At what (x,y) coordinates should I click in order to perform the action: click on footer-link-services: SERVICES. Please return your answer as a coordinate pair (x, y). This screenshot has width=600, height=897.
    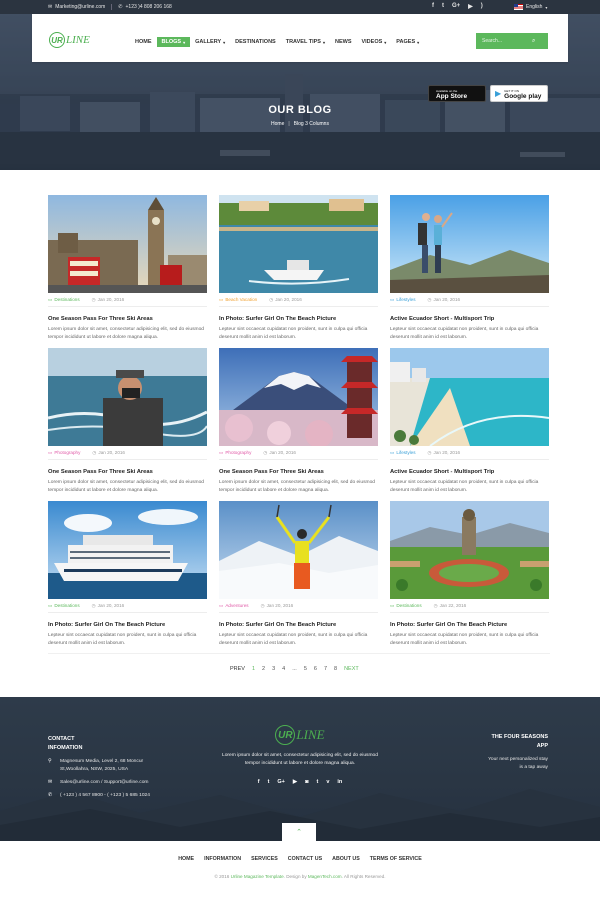
    Looking at the image, I should click on (264, 859).